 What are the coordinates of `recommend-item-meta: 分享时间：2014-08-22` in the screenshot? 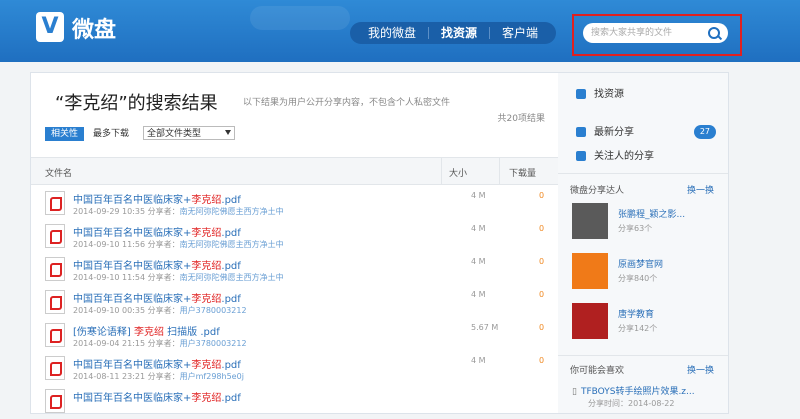 It's located at (631, 403).